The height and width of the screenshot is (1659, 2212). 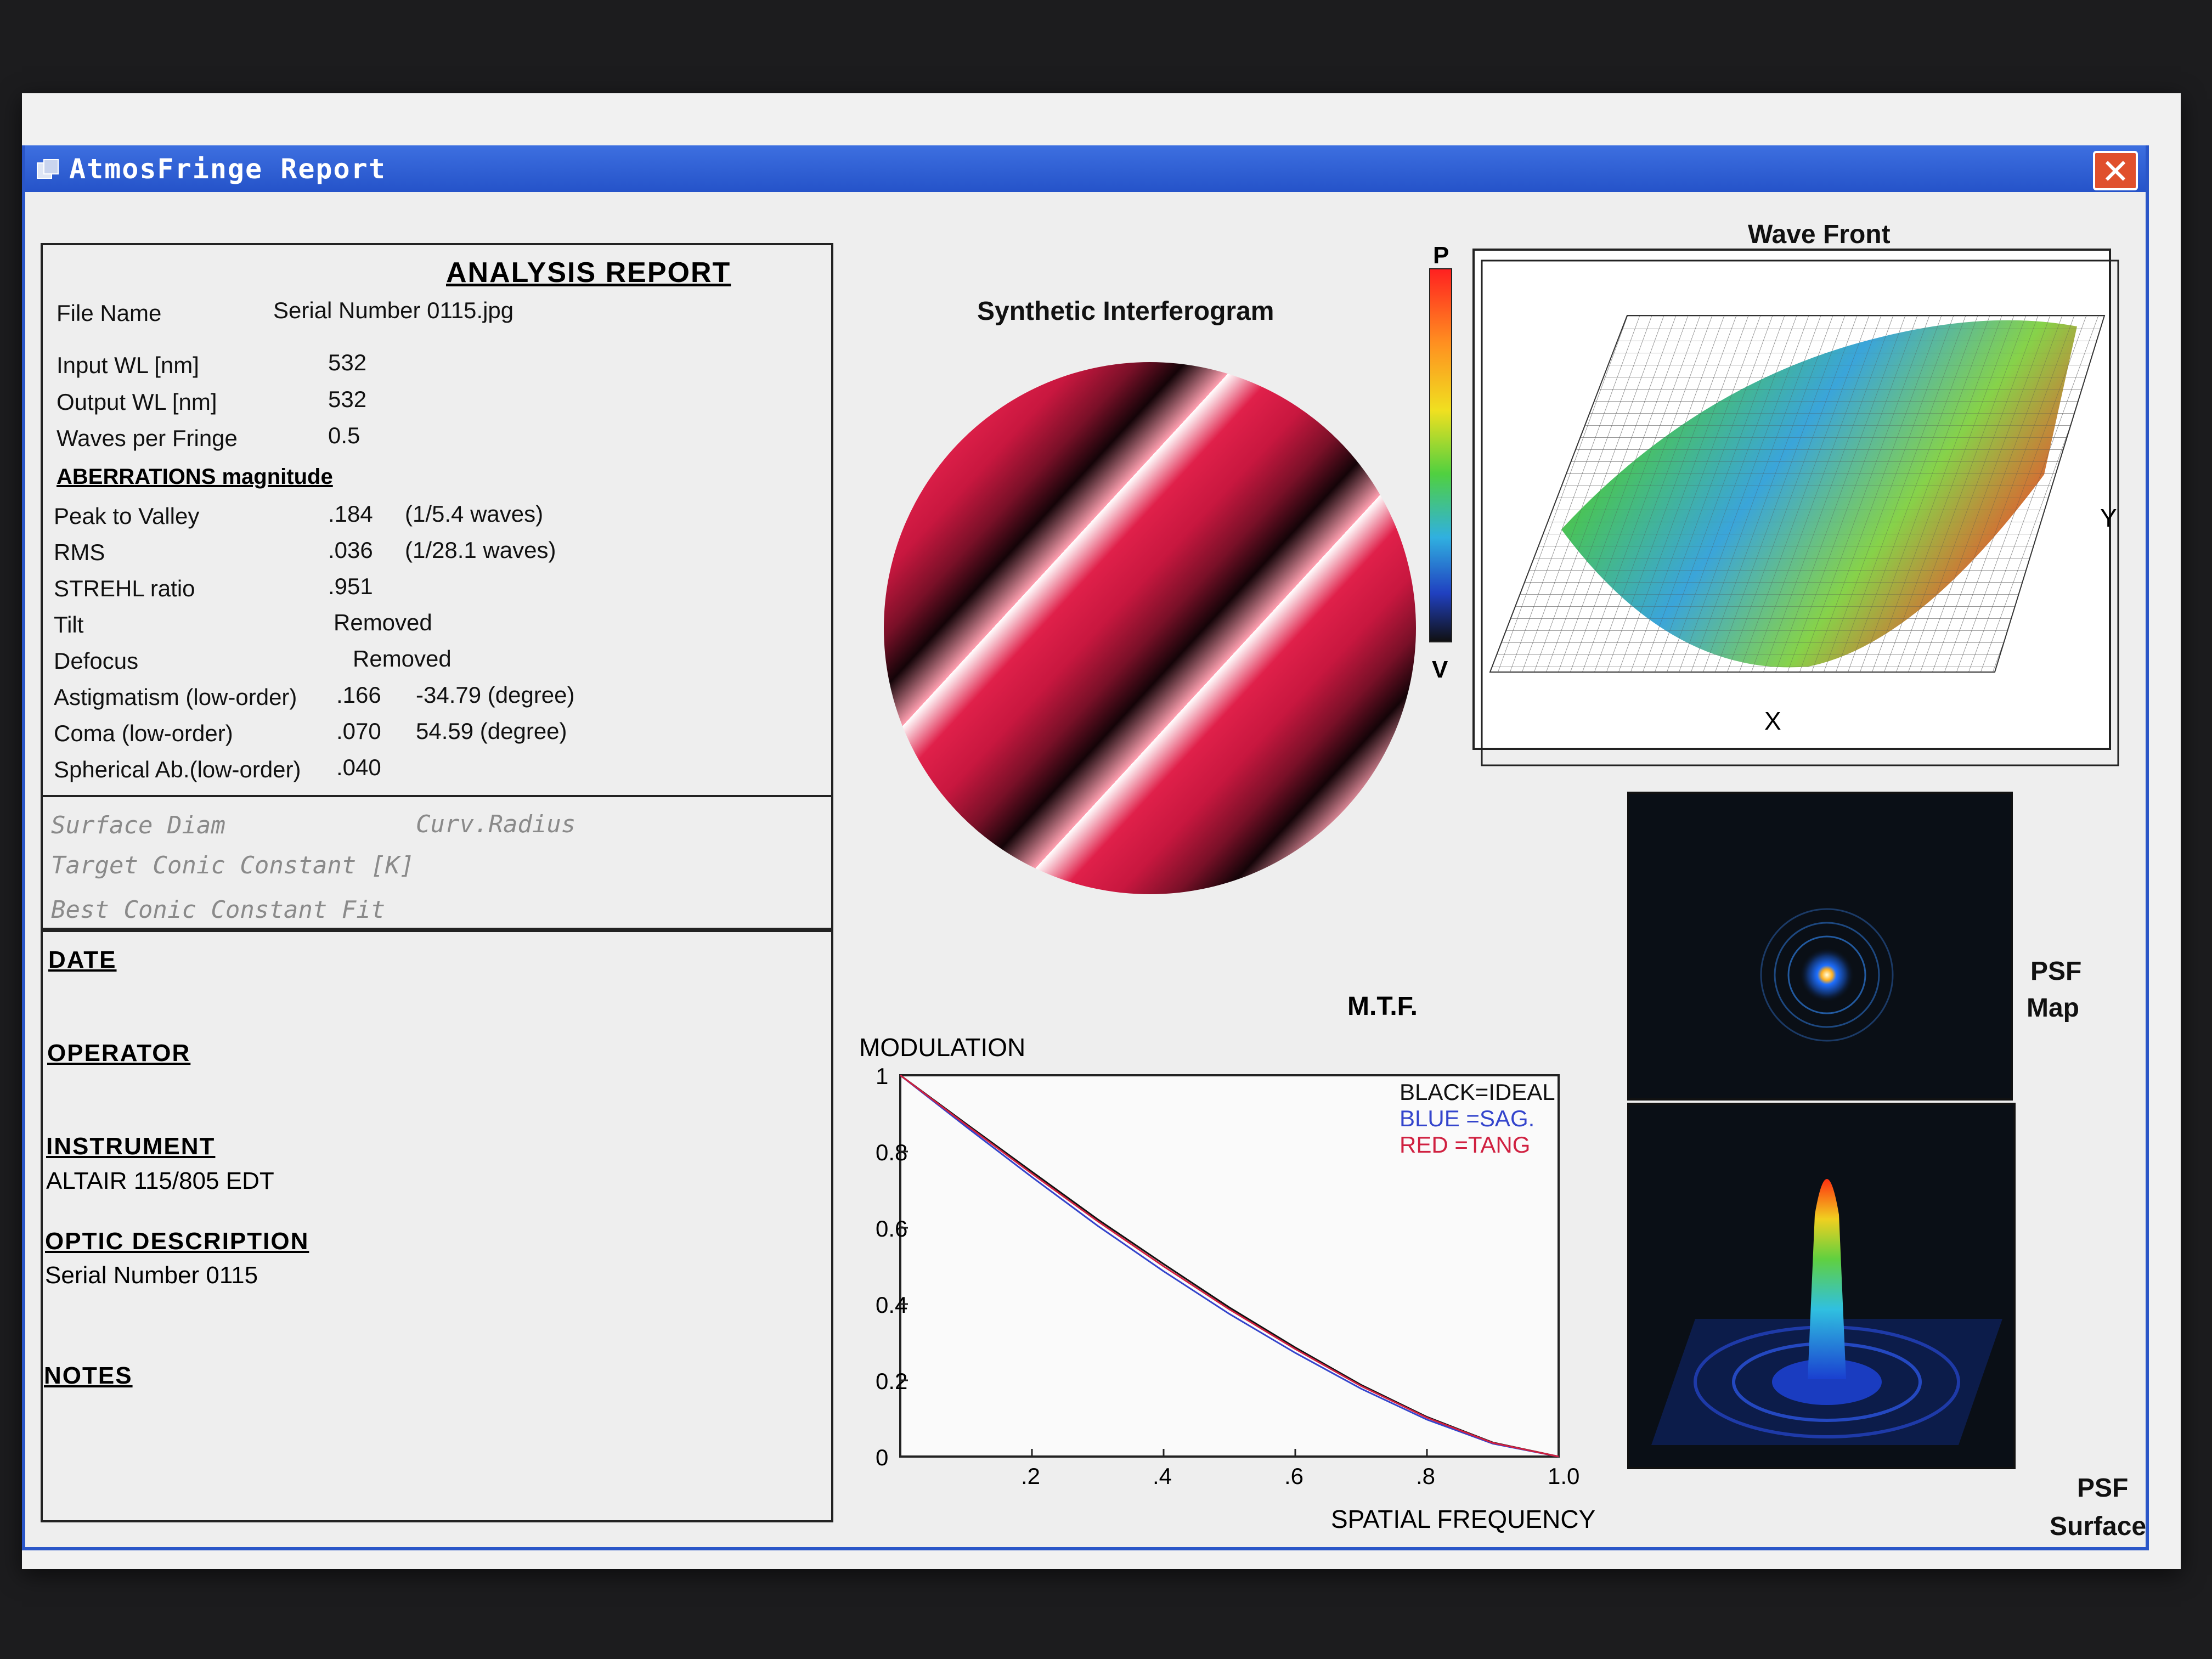 I want to click on curv-radius-label: Curv.Radius, so click(x=496, y=824).